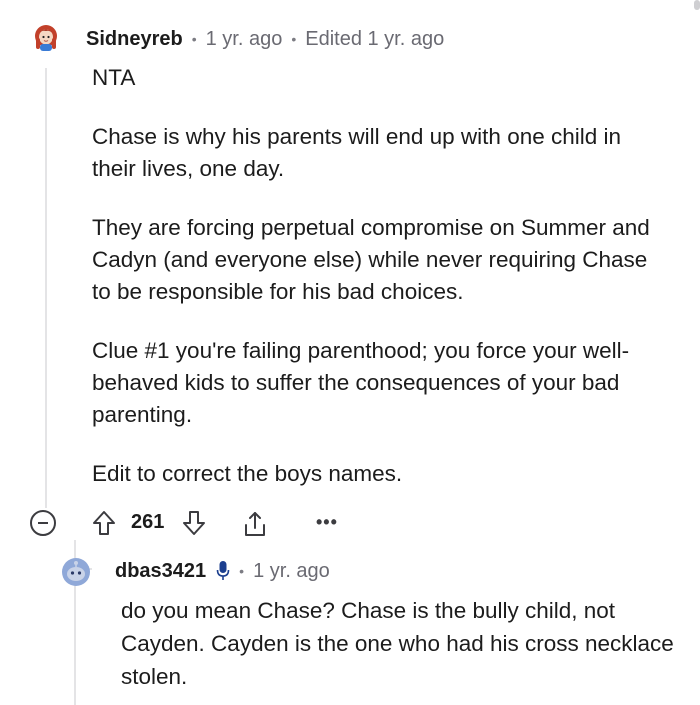 The image size is (700, 705). I want to click on comment-paragraph: Edit to correct the boys names., so click(247, 473).